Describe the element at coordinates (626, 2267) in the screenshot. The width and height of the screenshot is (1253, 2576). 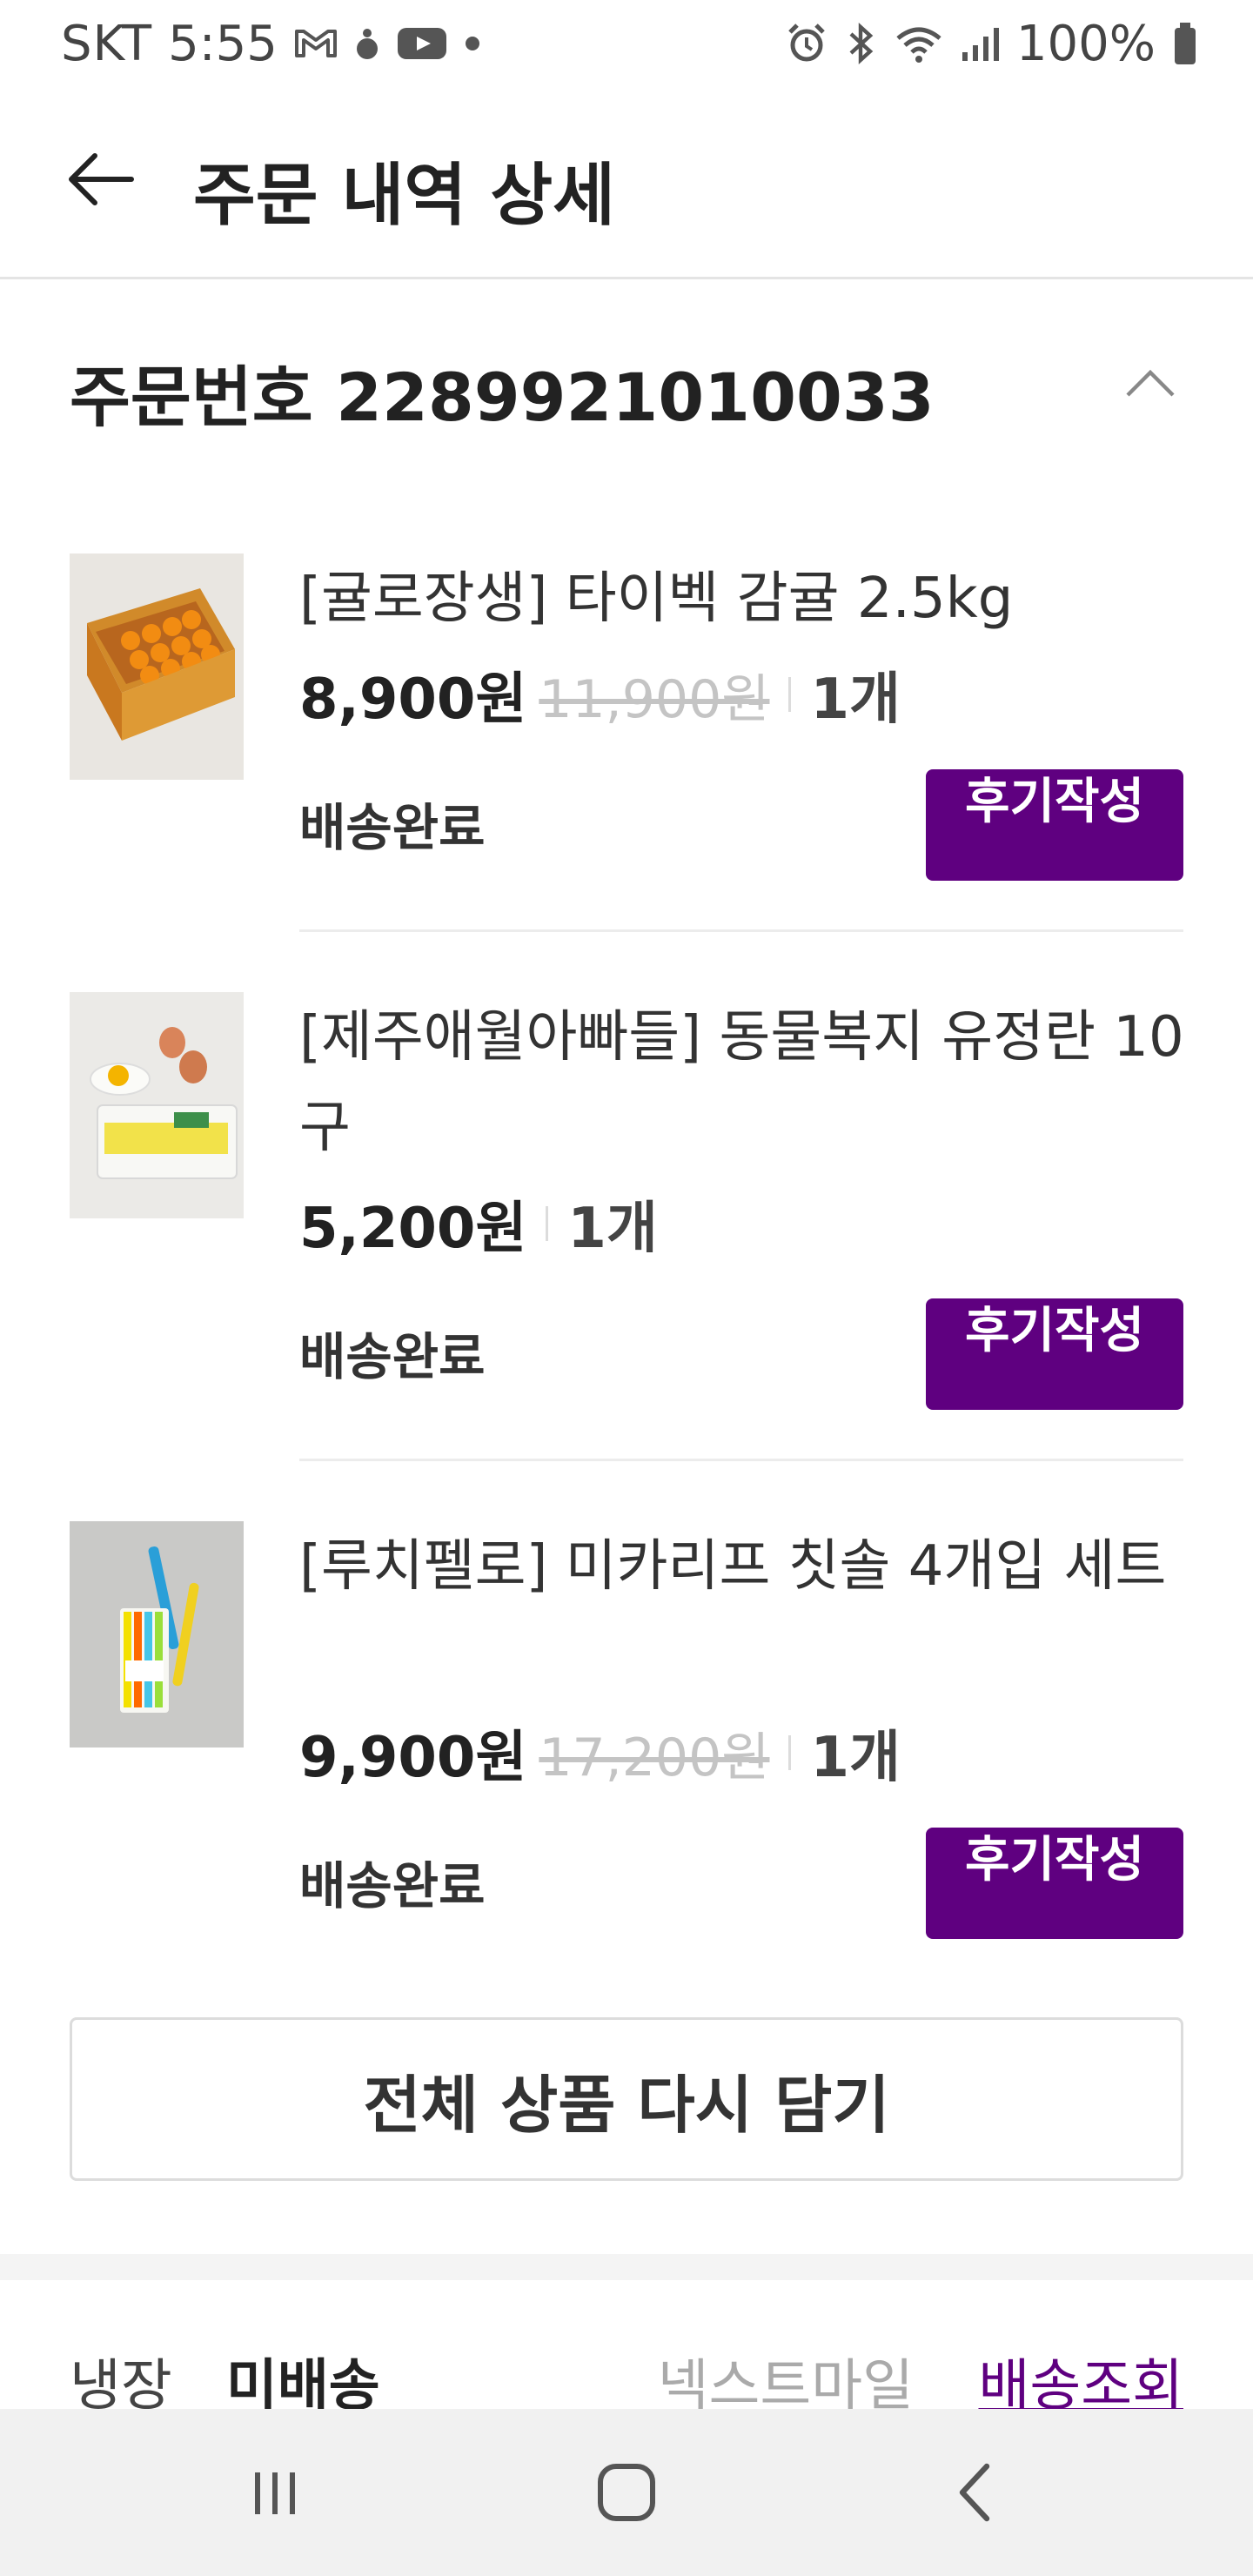
I see `section-divider` at that location.